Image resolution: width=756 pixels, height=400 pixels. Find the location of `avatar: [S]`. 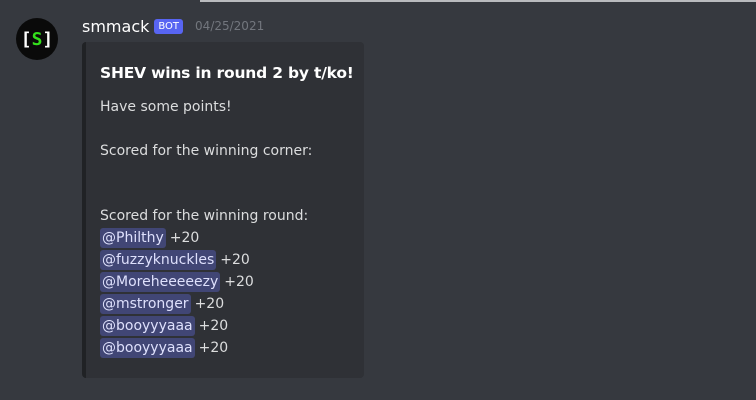

avatar: [S] is located at coordinates (37, 39).